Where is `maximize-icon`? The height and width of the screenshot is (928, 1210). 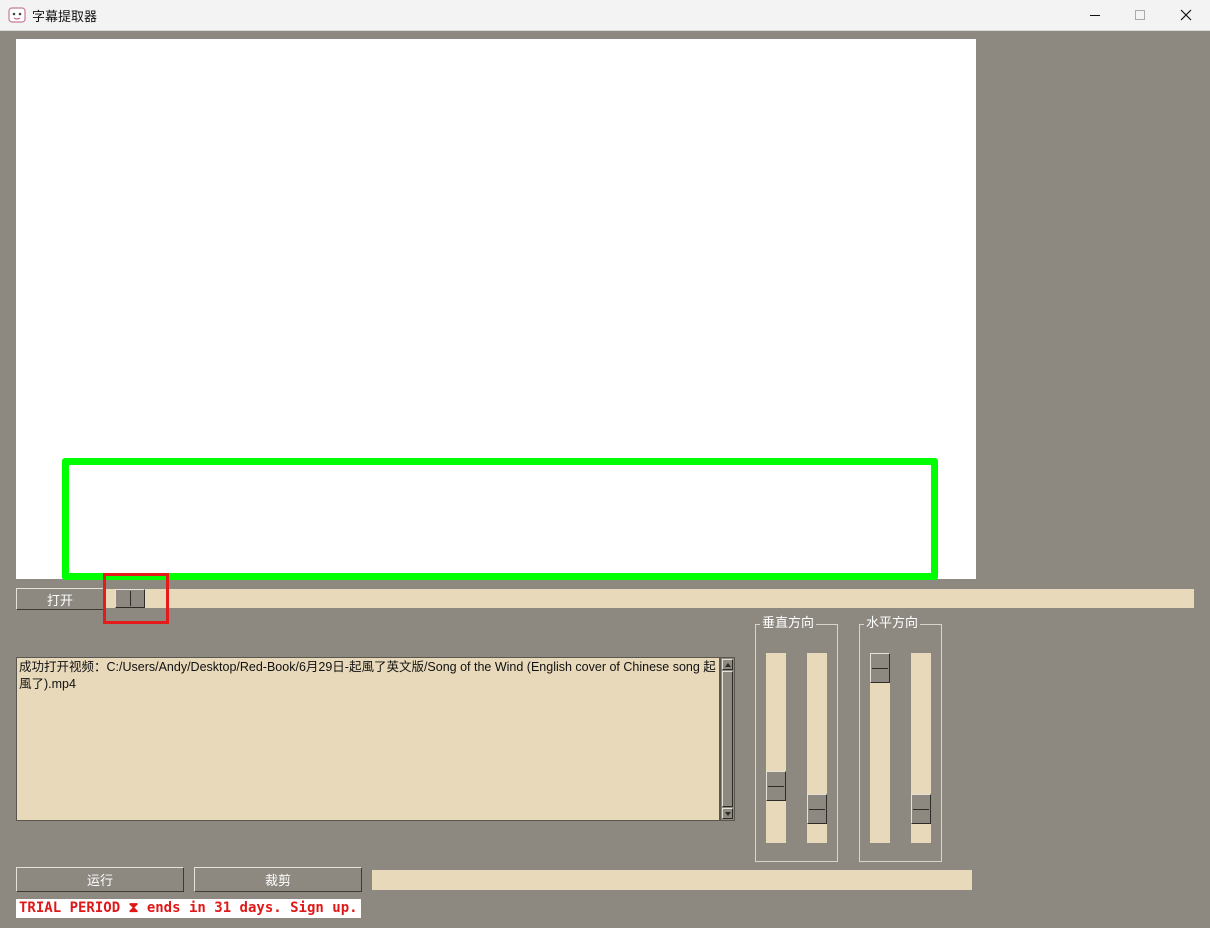 maximize-icon is located at coordinates (1140, 15).